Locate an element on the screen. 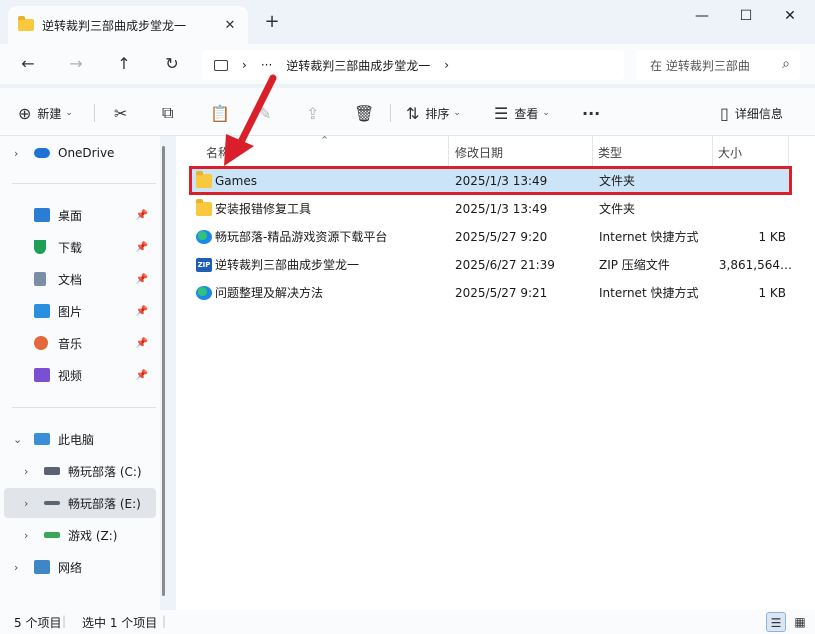 The image size is (815, 634). sidebar-item-desktop: 桌面 📌 is located at coordinates (78, 215).